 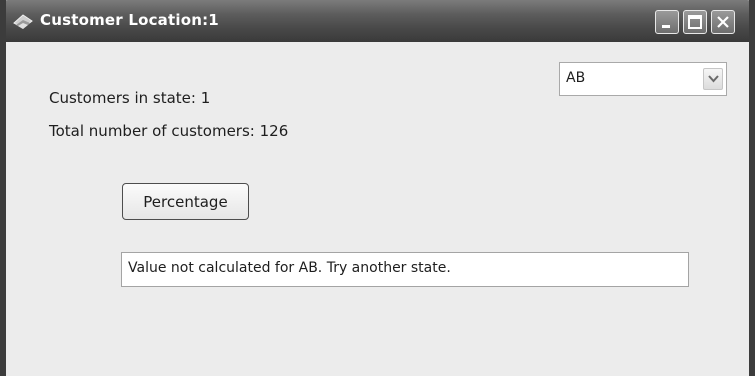 I want to click on close-icon, so click(x=723, y=22).